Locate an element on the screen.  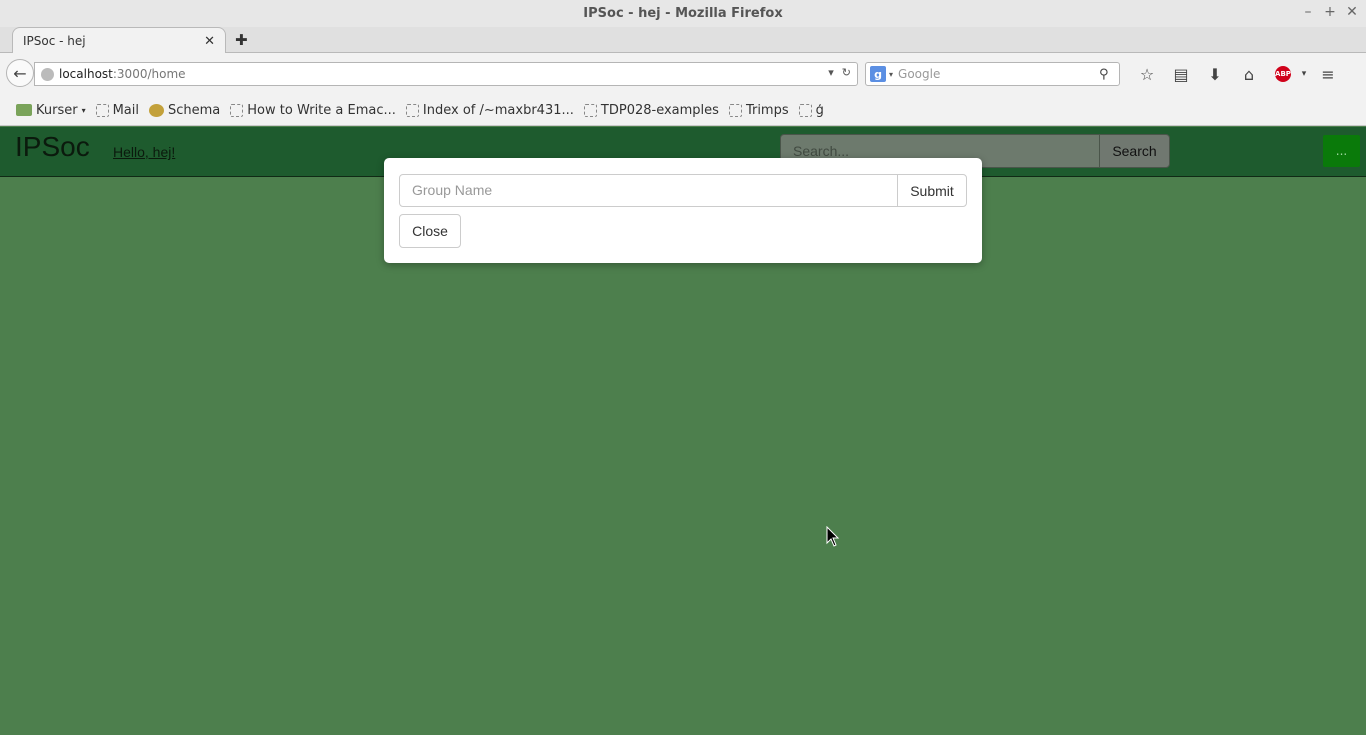
bookmark-mail: Mail is located at coordinates (117, 110).